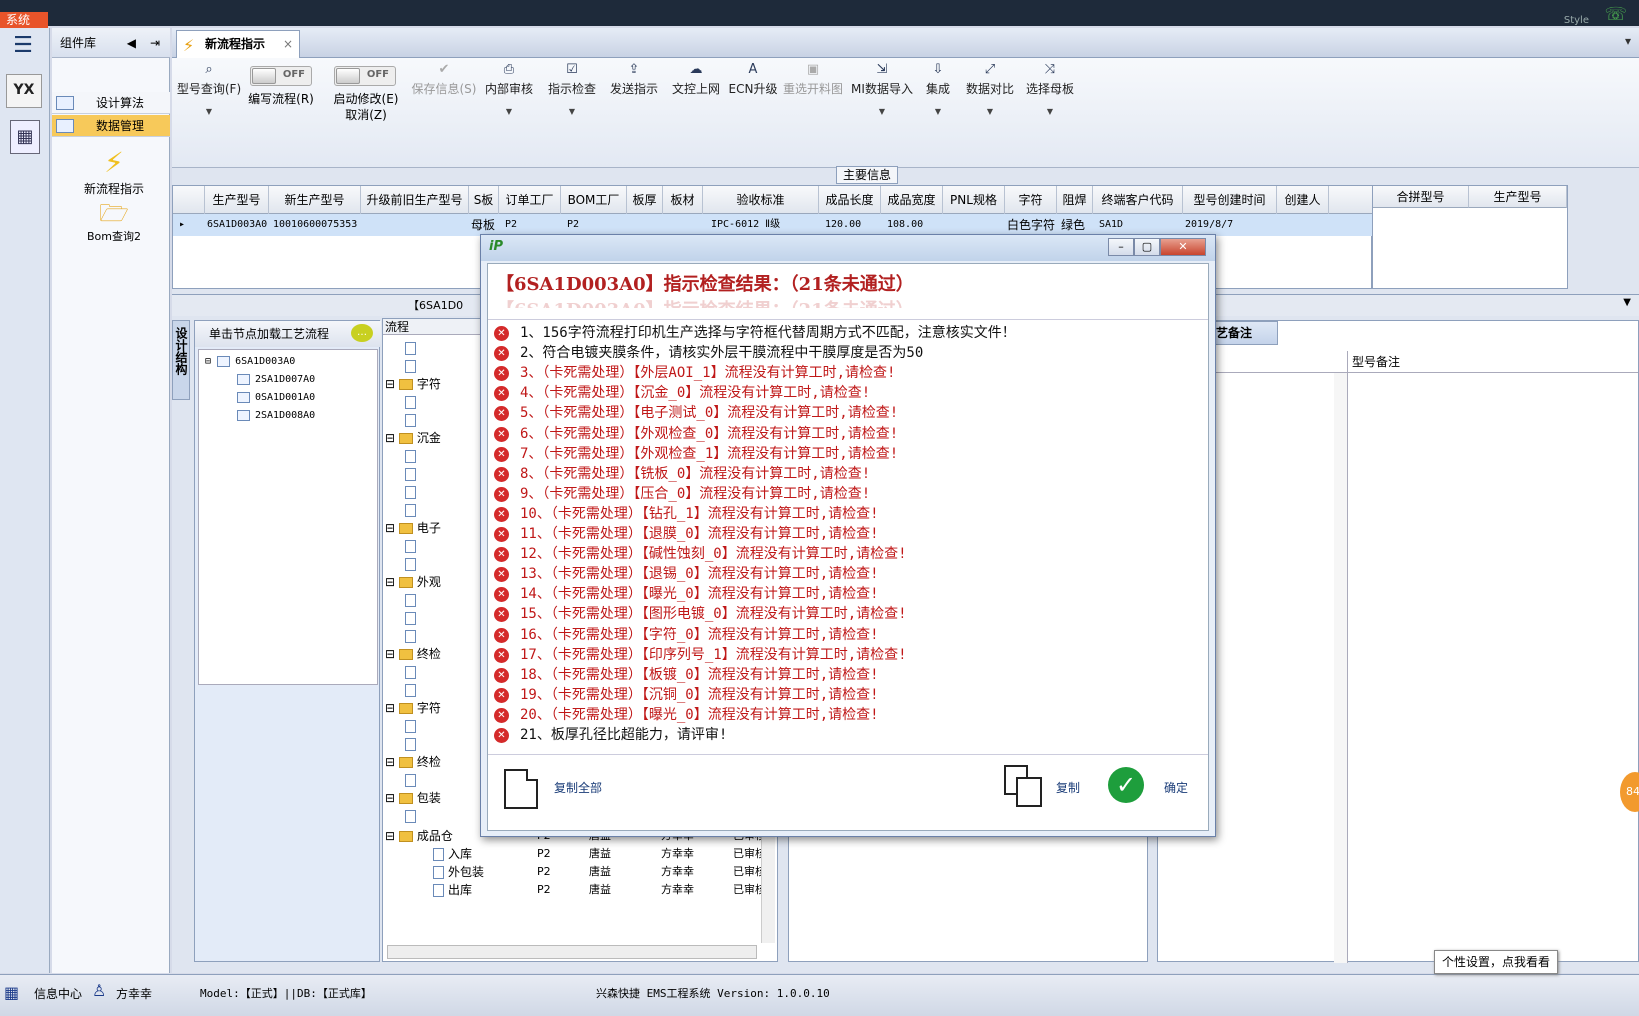  Describe the element at coordinates (1628, 41) in the screenshot. I see `chevron-down-icon: ▾` at that location.